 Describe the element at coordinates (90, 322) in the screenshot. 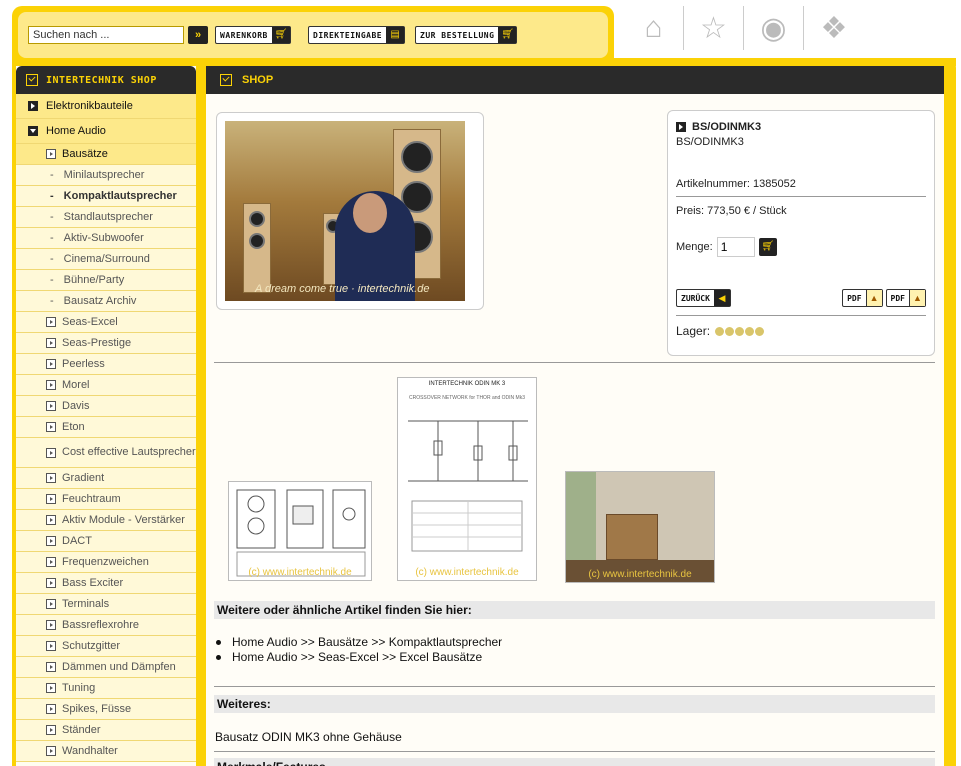

I see `sidebar-item-label: Seas-Excel` at that location.